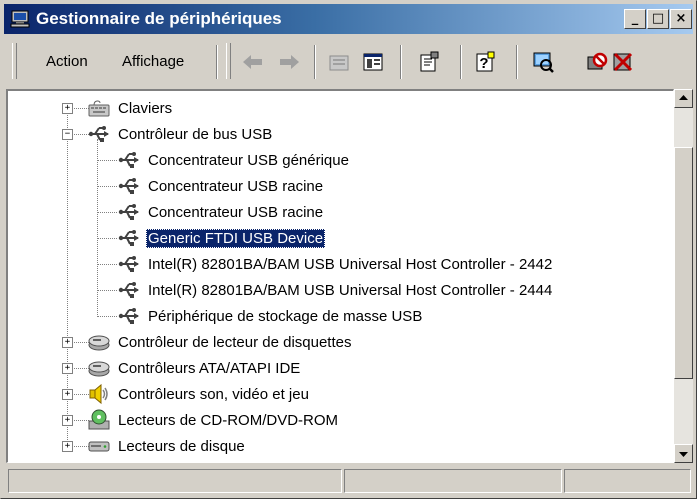 This screenshot has width=697, height=499. What do you see at coordinates (99, 419) in the screenshot?
I see `cdrom-icon` at bounding box center [99, 419].